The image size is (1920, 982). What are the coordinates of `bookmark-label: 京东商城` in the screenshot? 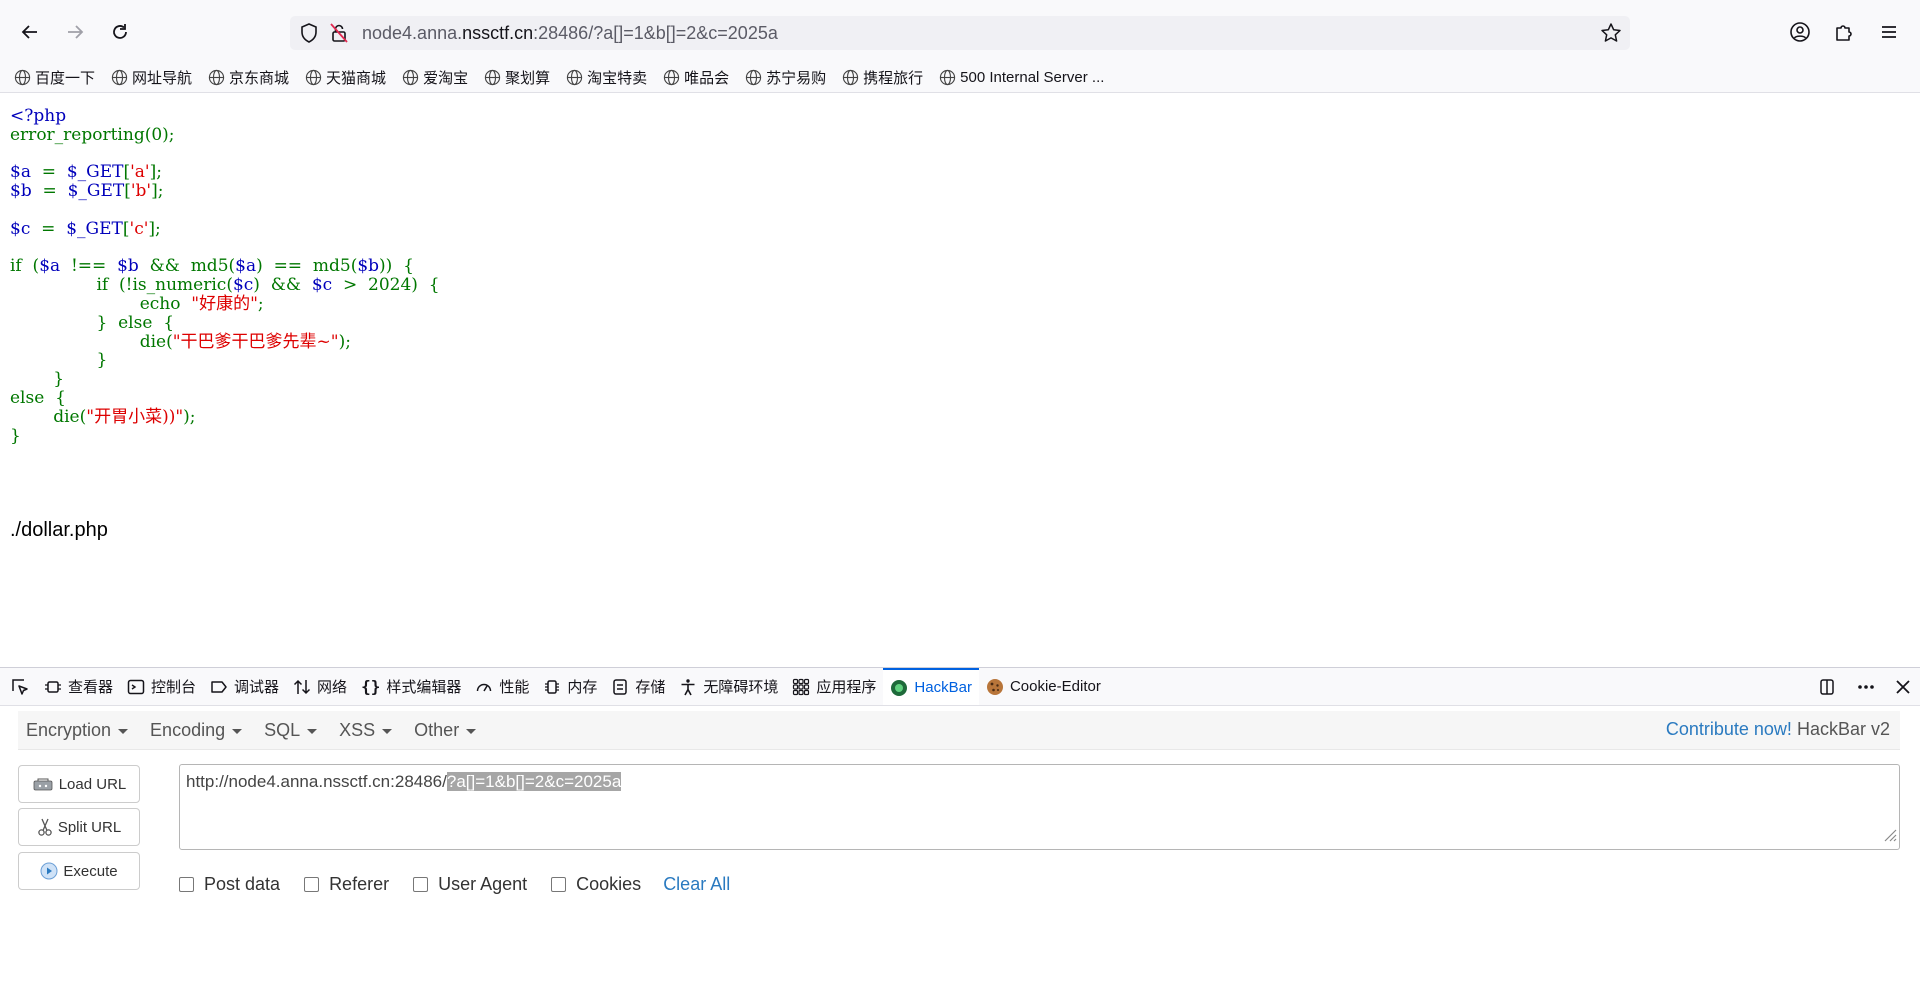 It's located at (259, 78).